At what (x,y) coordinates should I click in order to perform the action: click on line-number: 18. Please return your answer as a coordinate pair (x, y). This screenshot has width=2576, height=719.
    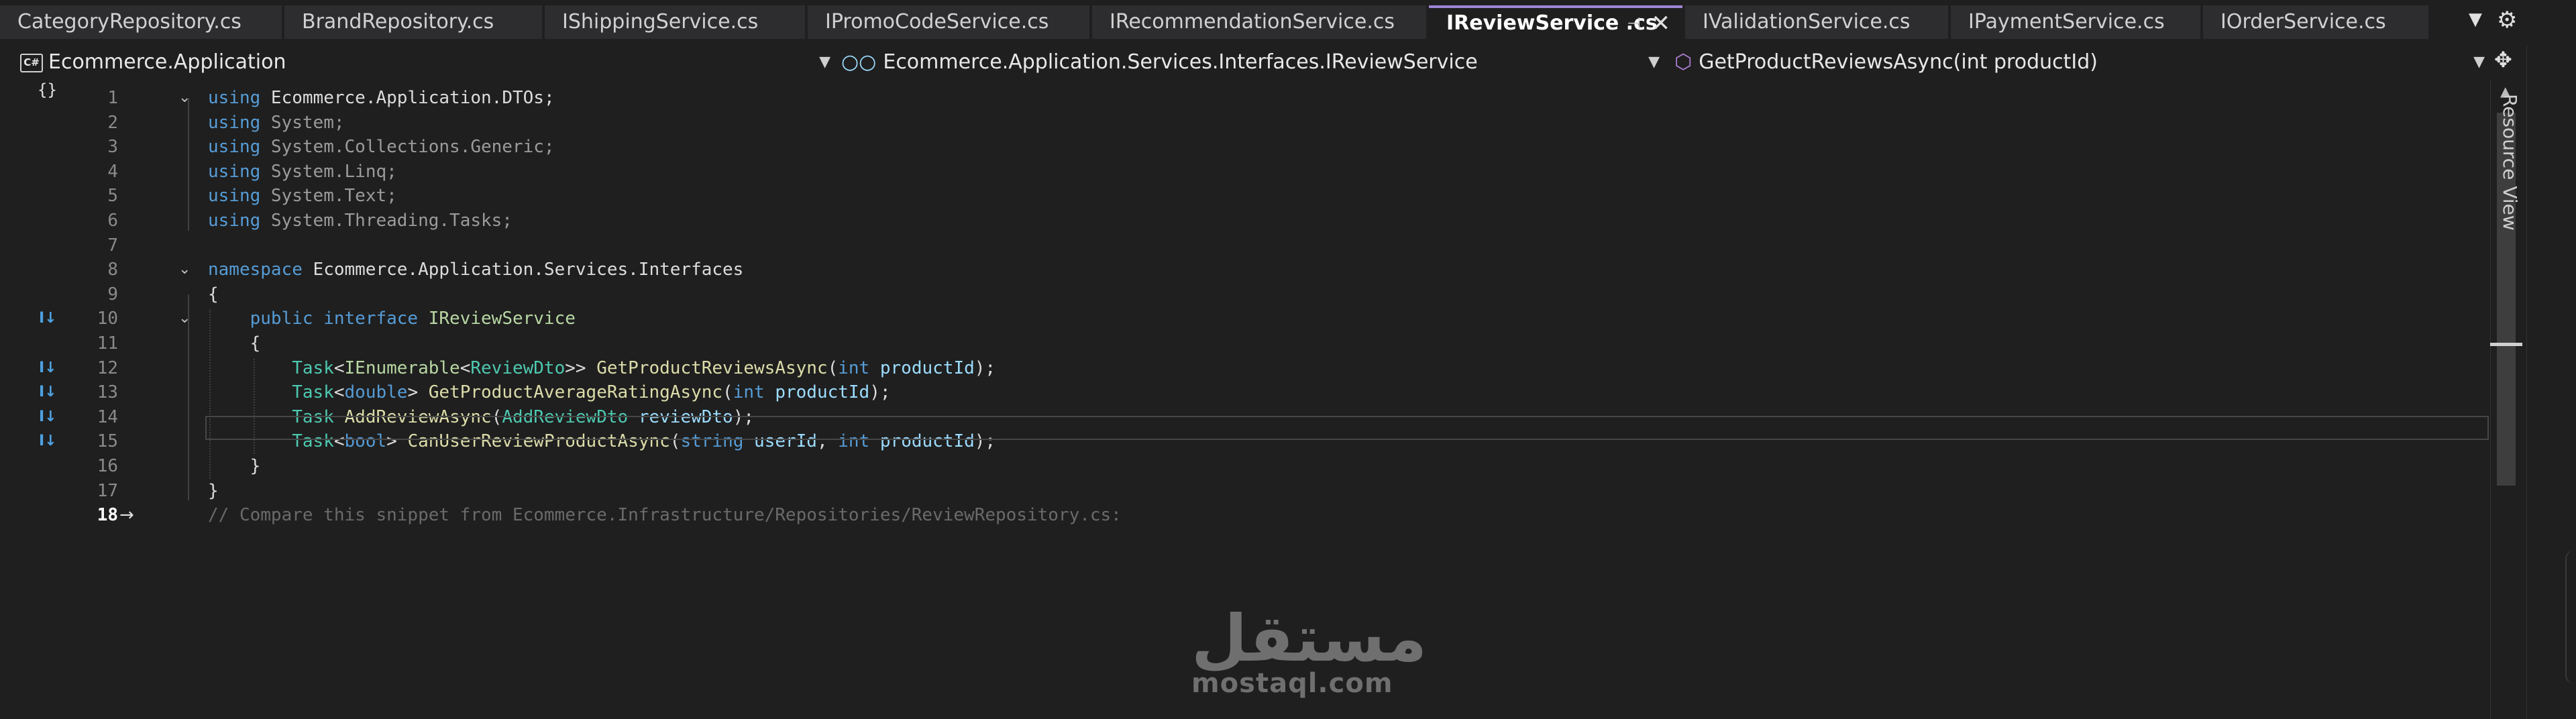
    Looking at the image, I should click on (107, 515).